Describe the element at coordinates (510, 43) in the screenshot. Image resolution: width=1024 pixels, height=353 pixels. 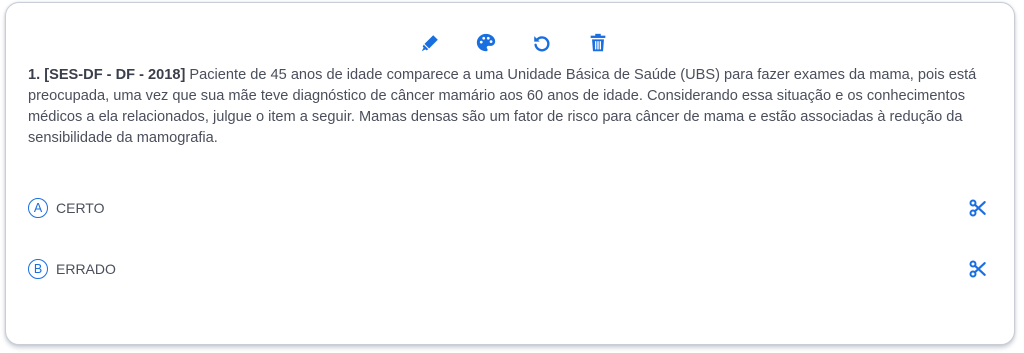
I see `question-toolbar` at that location.